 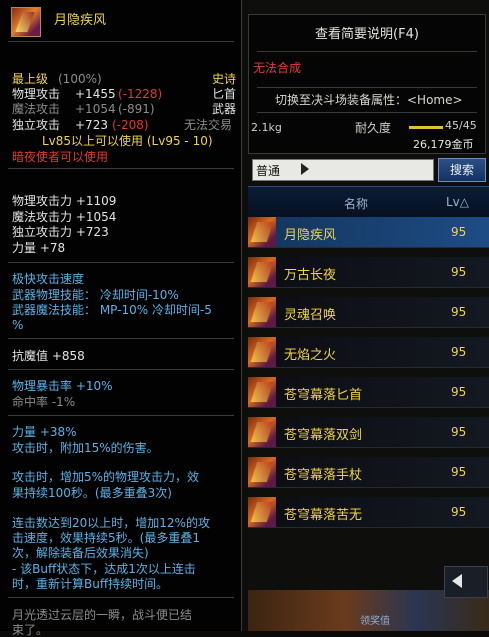 I want to click on magic-resist: 抗魔值 +858, so click(x=48, y=356).